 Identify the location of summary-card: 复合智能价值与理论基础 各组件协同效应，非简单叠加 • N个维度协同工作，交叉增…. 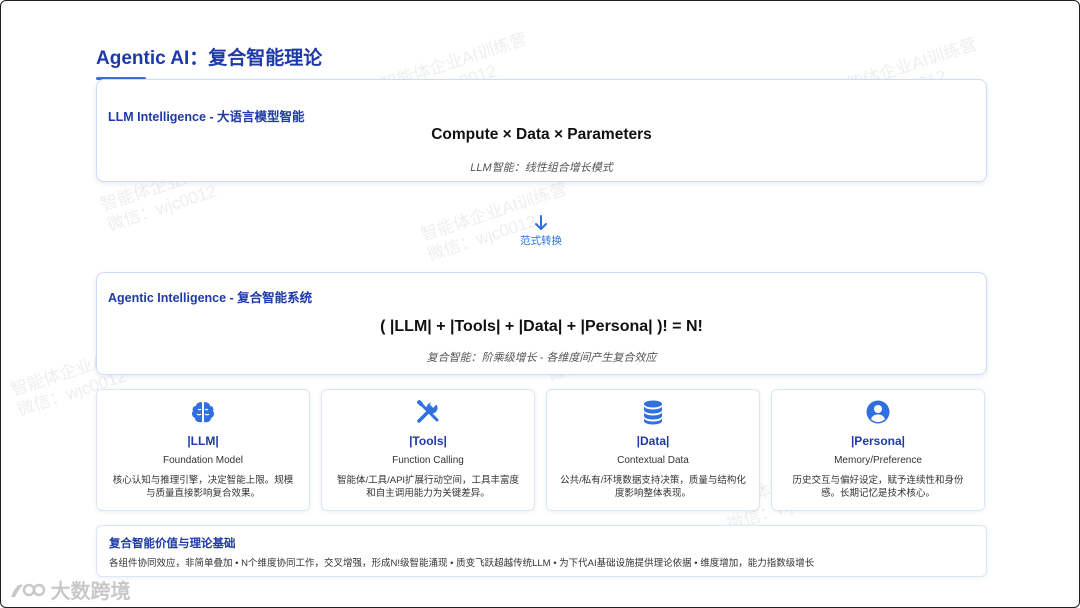
(541, 551).